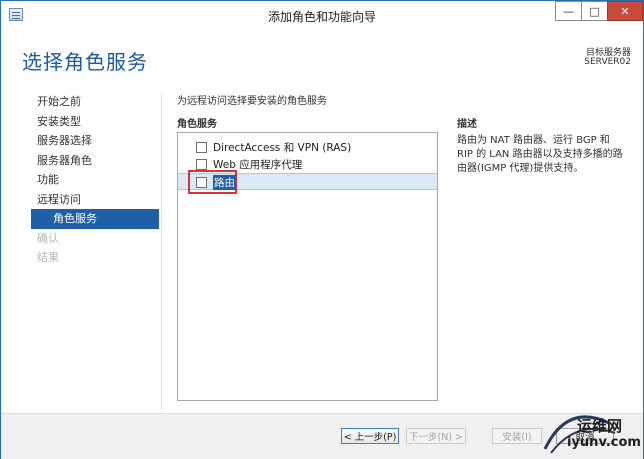 This screenshot has height=459, width=644. Describe the element at coordinates (604, 442) in the screenshot. I see `watermark-text-url: iyunv.com` at that location.